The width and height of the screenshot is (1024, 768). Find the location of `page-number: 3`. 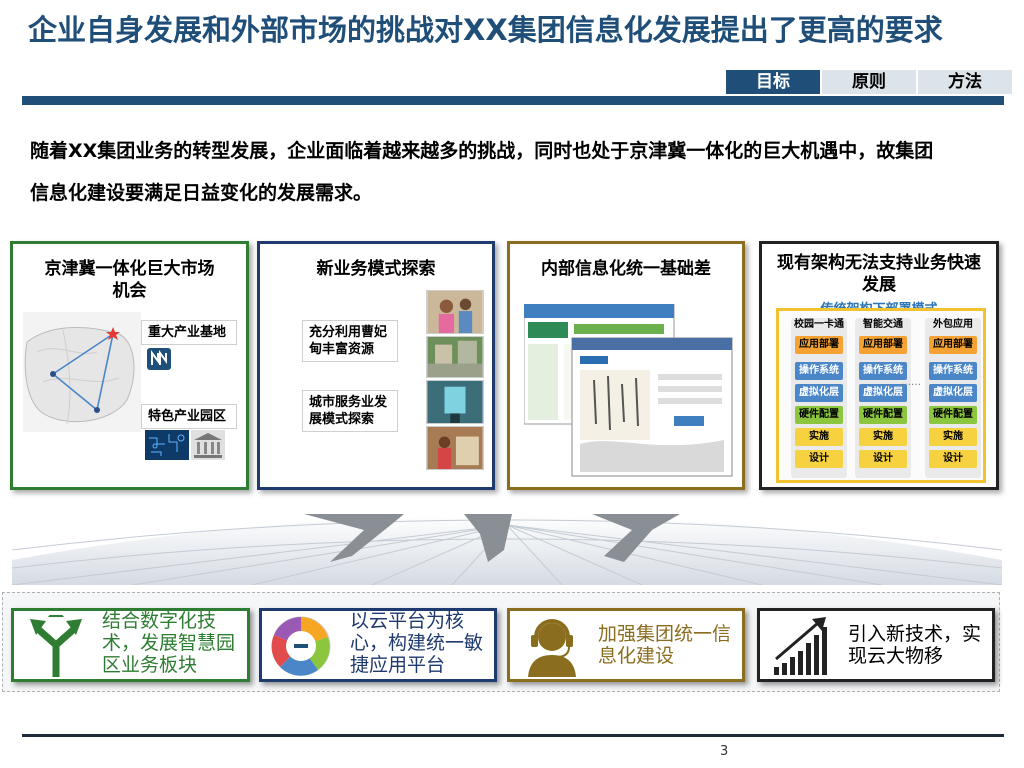

page-number: 3 is located at coordinates (724, 751).